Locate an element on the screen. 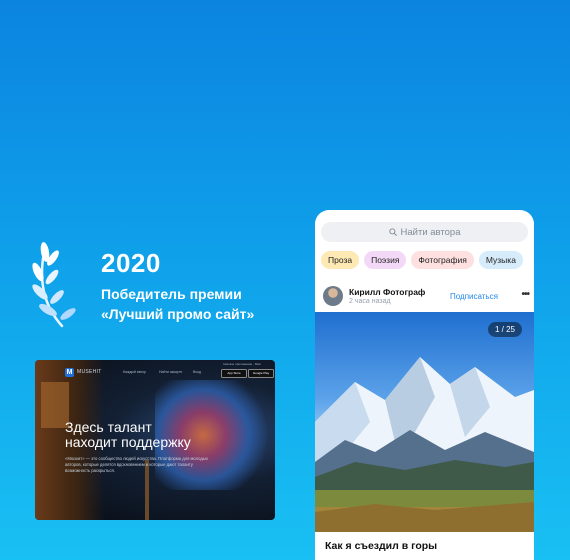 Image resolution: width=570 pixels, height=560 pixels. award-title: Победитель премии «Лучший промо сайт» is located at coordinates (177, 304).